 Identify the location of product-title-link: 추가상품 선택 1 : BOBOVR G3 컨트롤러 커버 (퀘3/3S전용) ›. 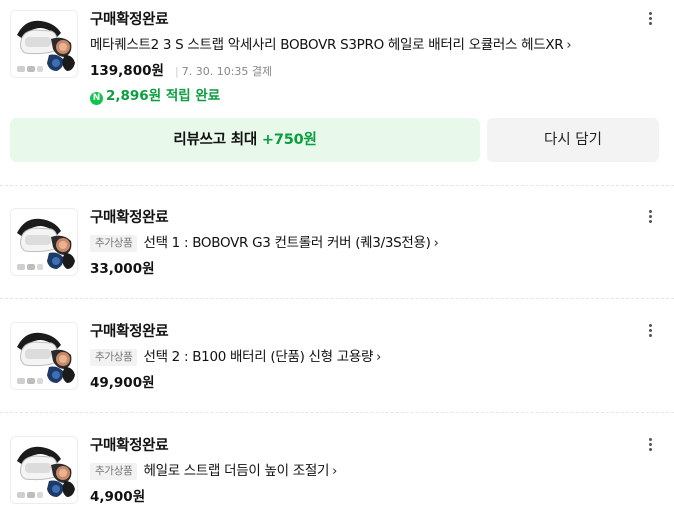
(362, 243).